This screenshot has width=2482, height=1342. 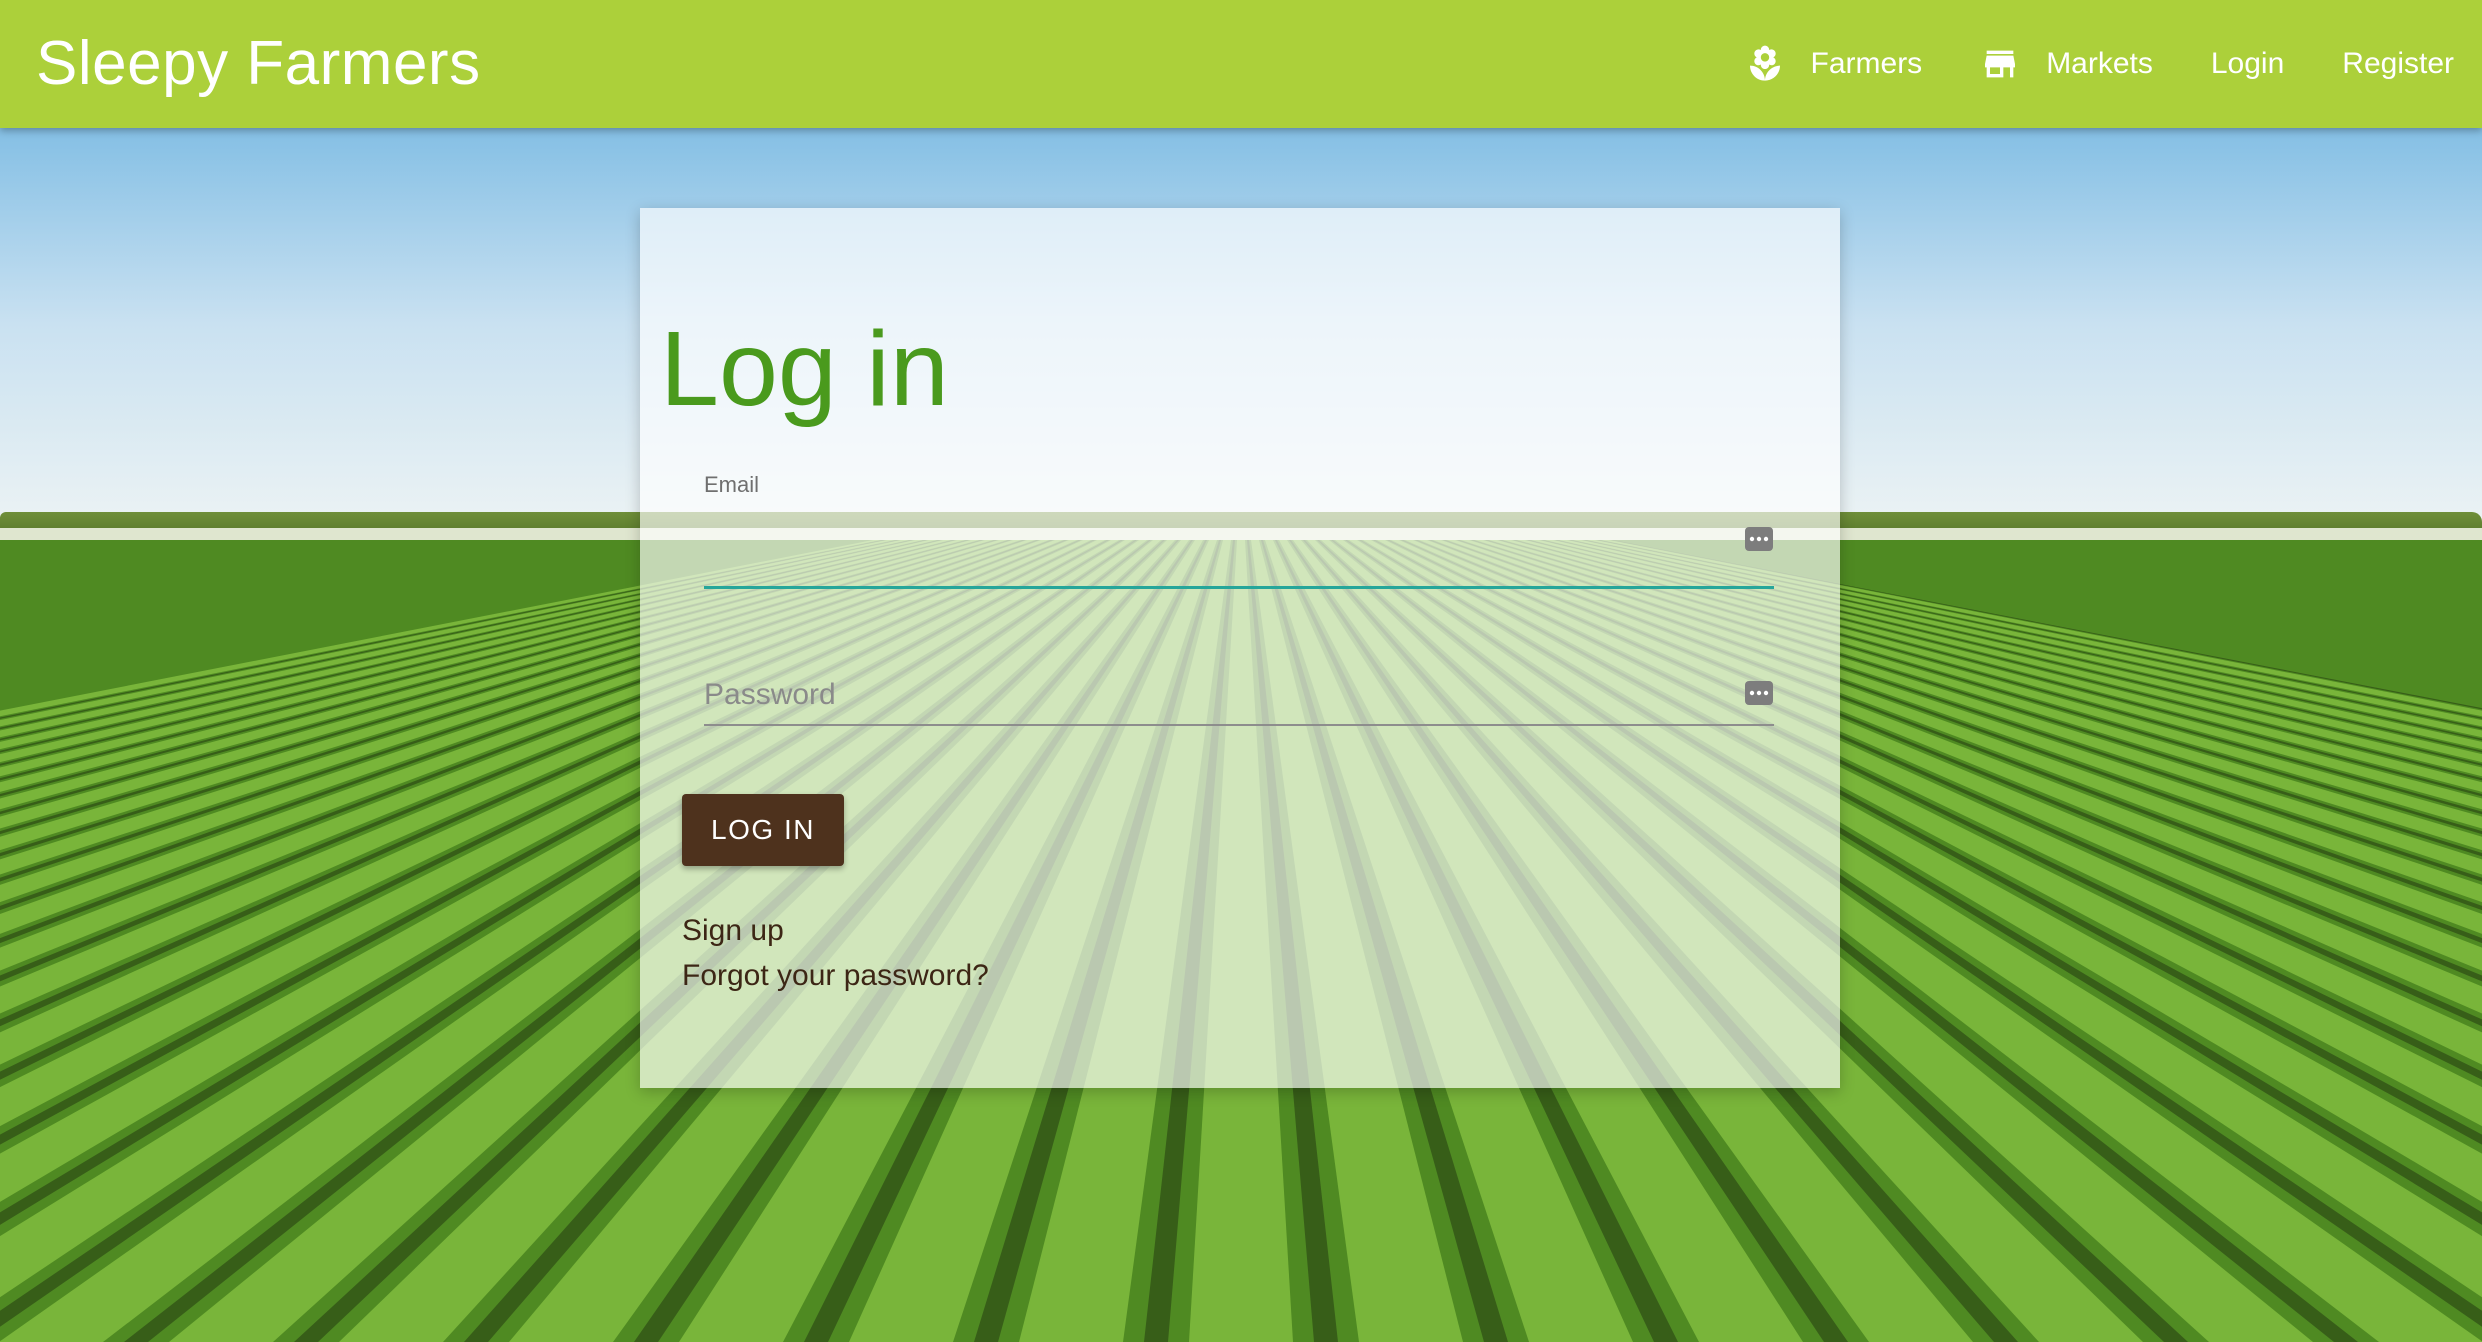 I want to click on auth-links: Sign up Forgot your password?, so click(x=835, y=953).